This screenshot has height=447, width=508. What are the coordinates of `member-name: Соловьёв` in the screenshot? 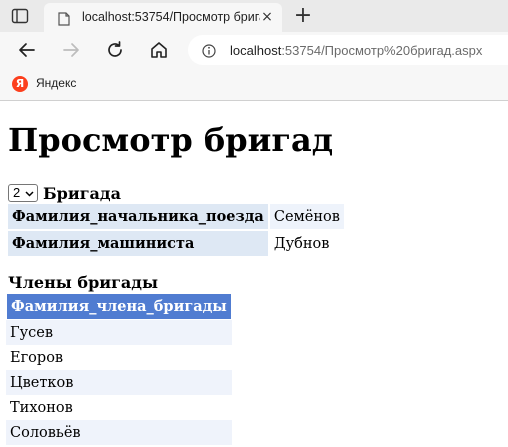 It's located at (119, 432).